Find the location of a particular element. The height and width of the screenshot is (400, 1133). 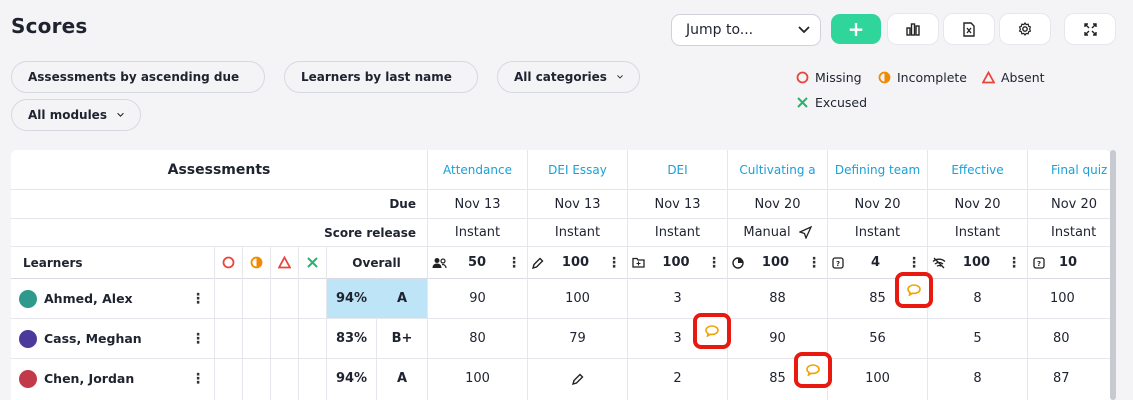

assessments-header: Assessments is located at coordinates (219, 169).